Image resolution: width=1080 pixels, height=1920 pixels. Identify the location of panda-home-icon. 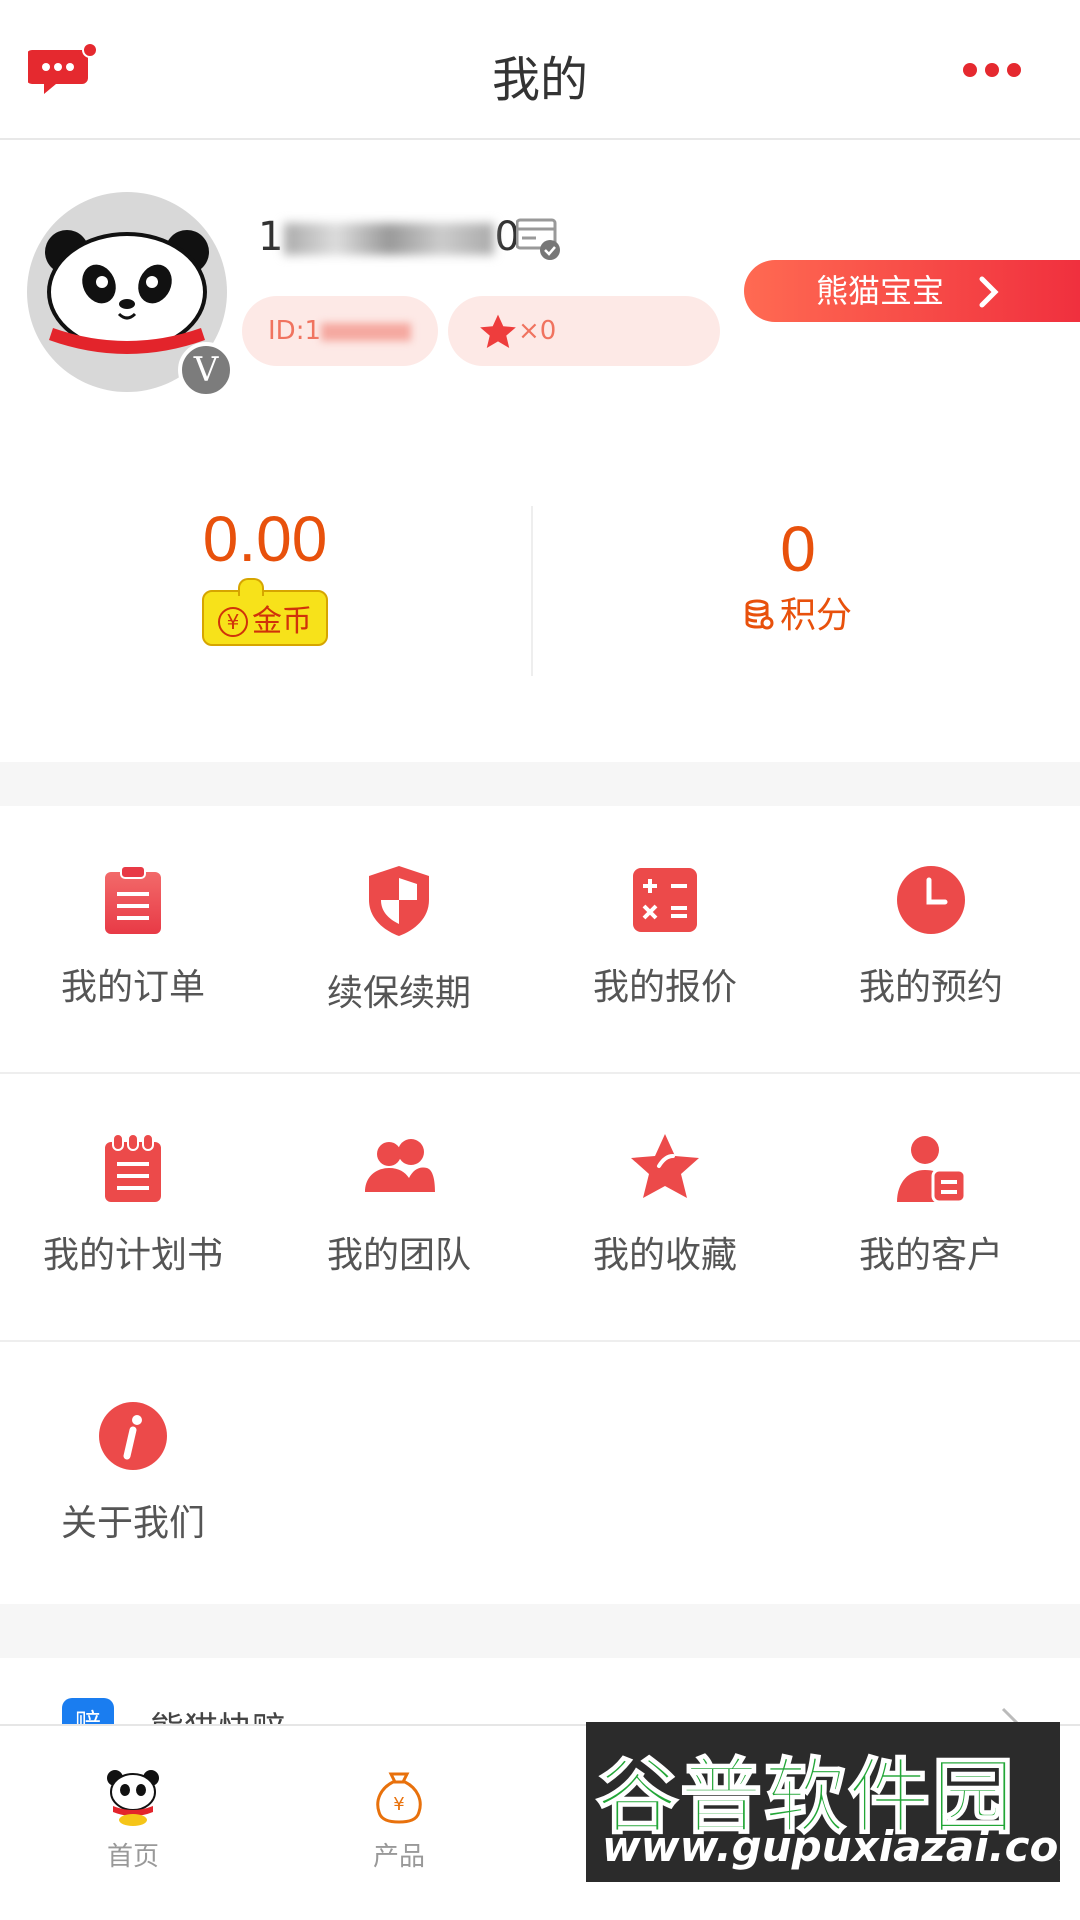
(133, 1798).